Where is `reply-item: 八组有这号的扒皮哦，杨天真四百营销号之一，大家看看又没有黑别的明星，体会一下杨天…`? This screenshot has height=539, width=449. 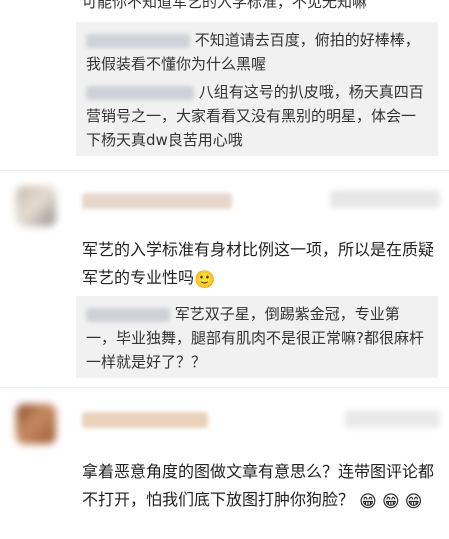 reply-item: 八组有这号的扒皮哦，杨天真四百营销号之一，大家看看又没有黑别的明星，体会一下杨天… is located at coordinates (257, 116).